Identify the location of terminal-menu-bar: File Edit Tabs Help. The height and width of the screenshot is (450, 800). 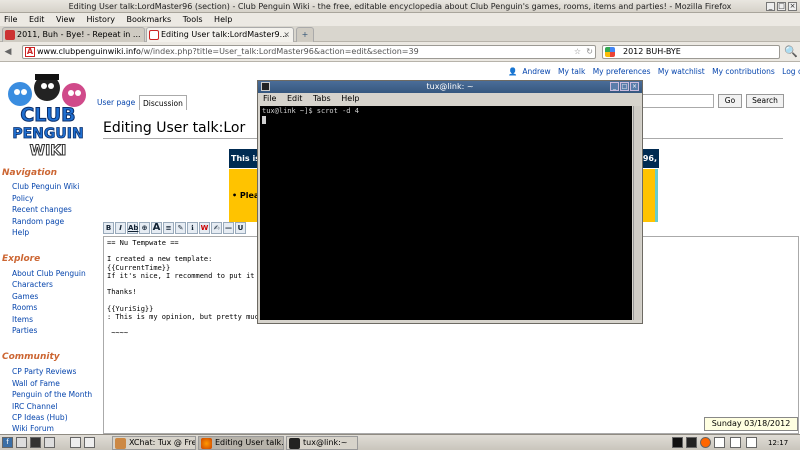
(450, 99).